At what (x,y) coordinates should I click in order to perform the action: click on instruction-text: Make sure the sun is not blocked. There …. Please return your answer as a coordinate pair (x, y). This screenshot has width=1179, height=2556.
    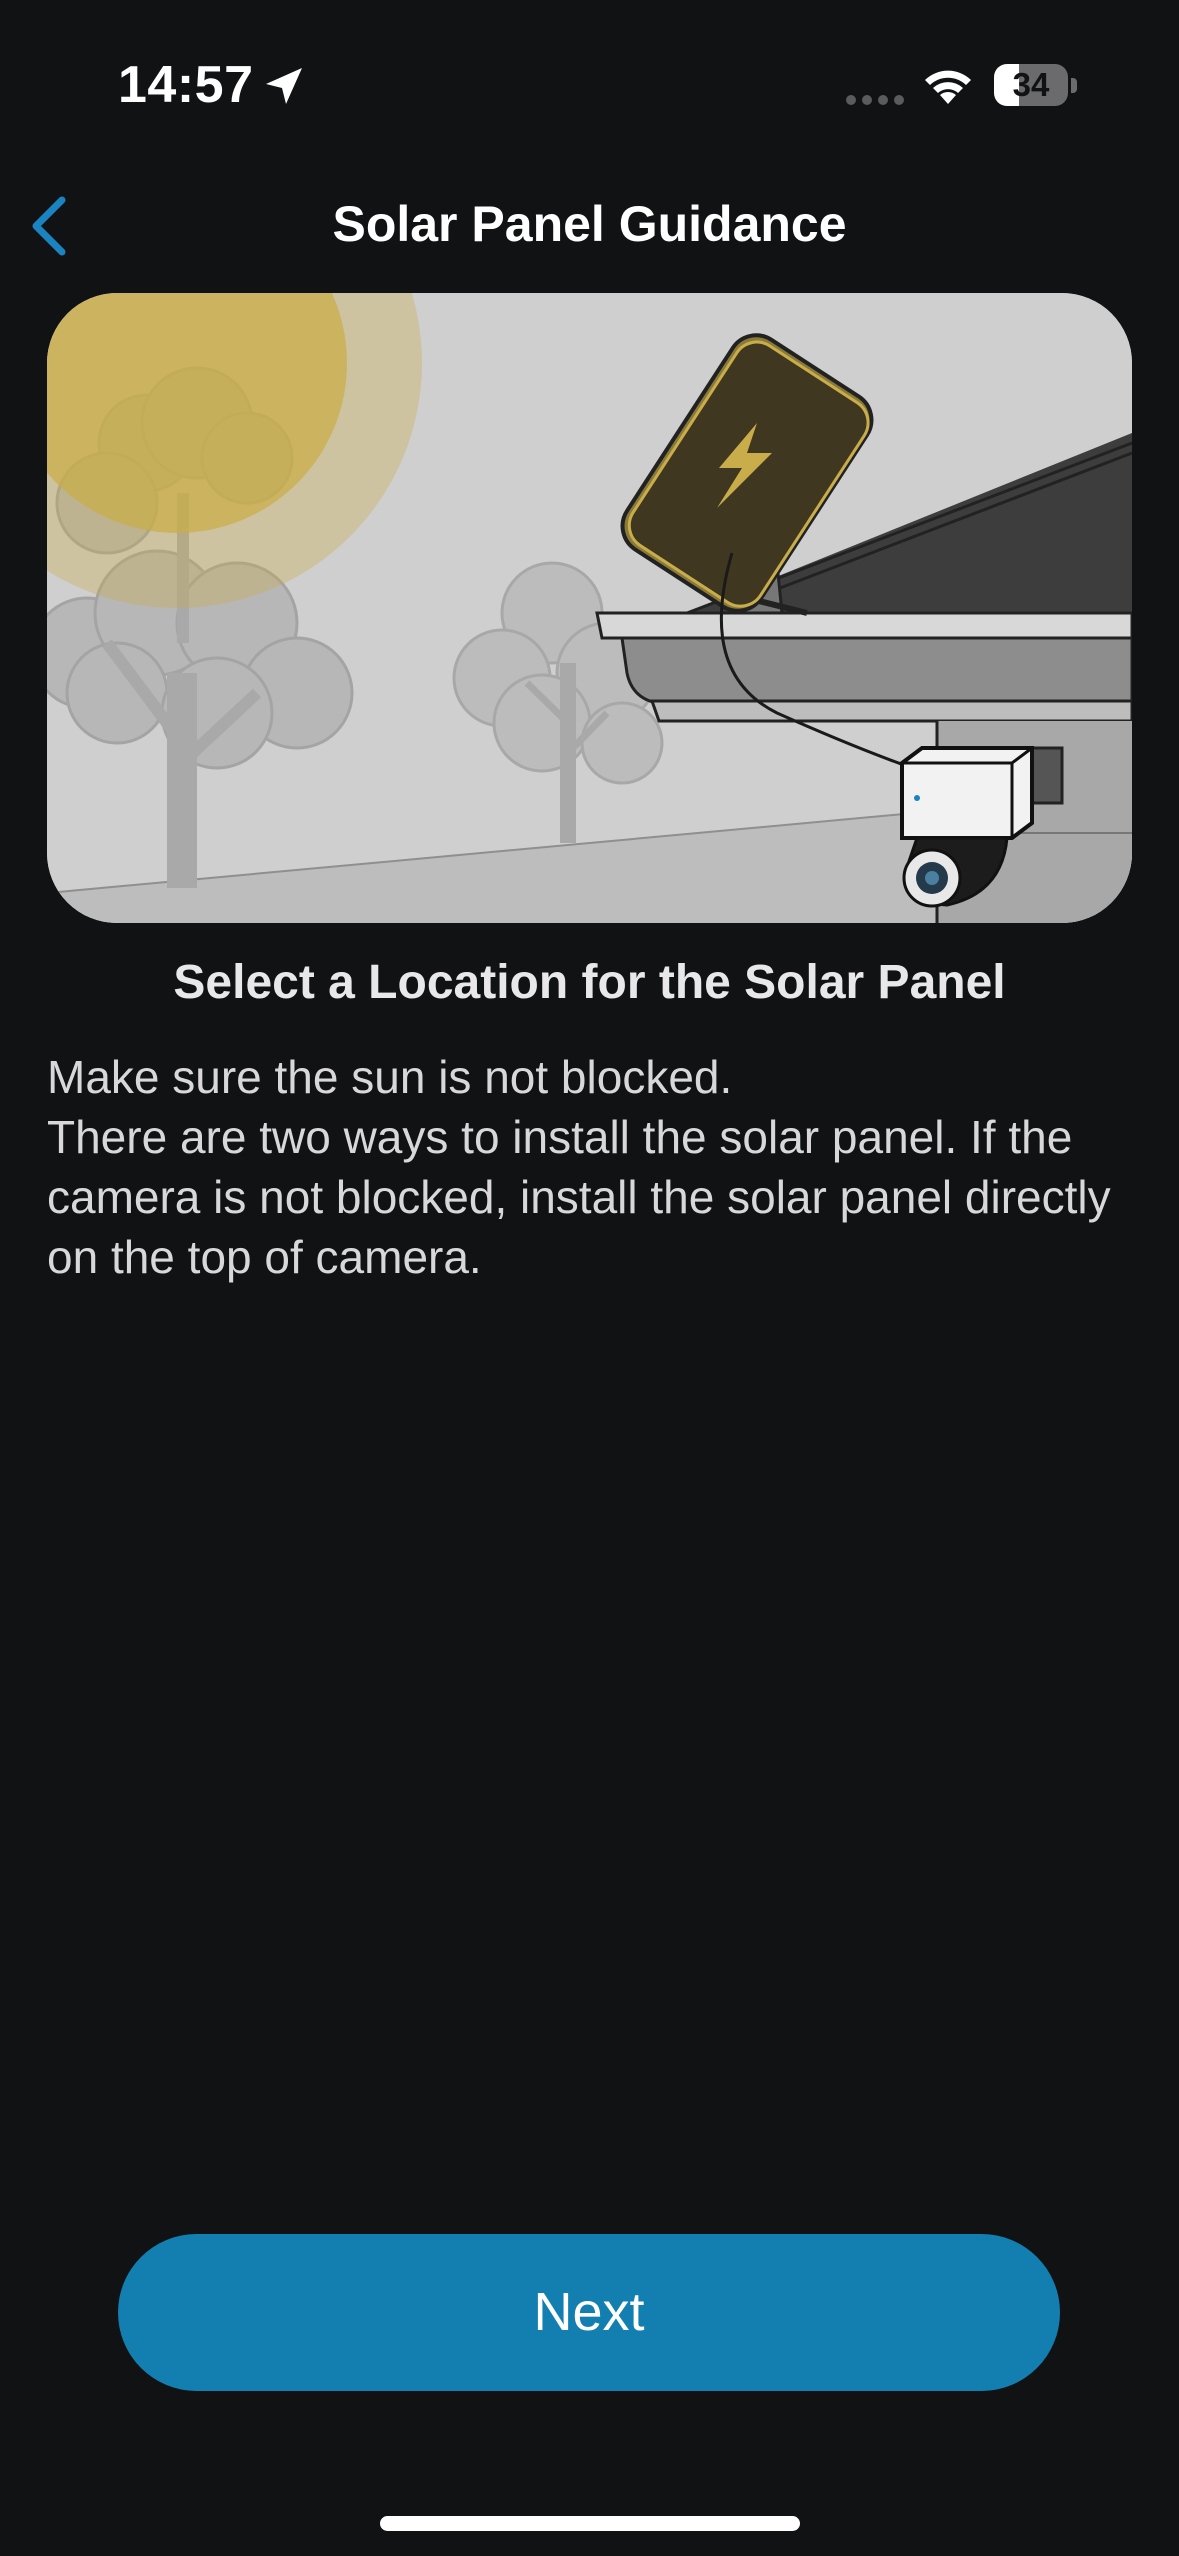
    Looking at the image, I should click on (597, 1167).